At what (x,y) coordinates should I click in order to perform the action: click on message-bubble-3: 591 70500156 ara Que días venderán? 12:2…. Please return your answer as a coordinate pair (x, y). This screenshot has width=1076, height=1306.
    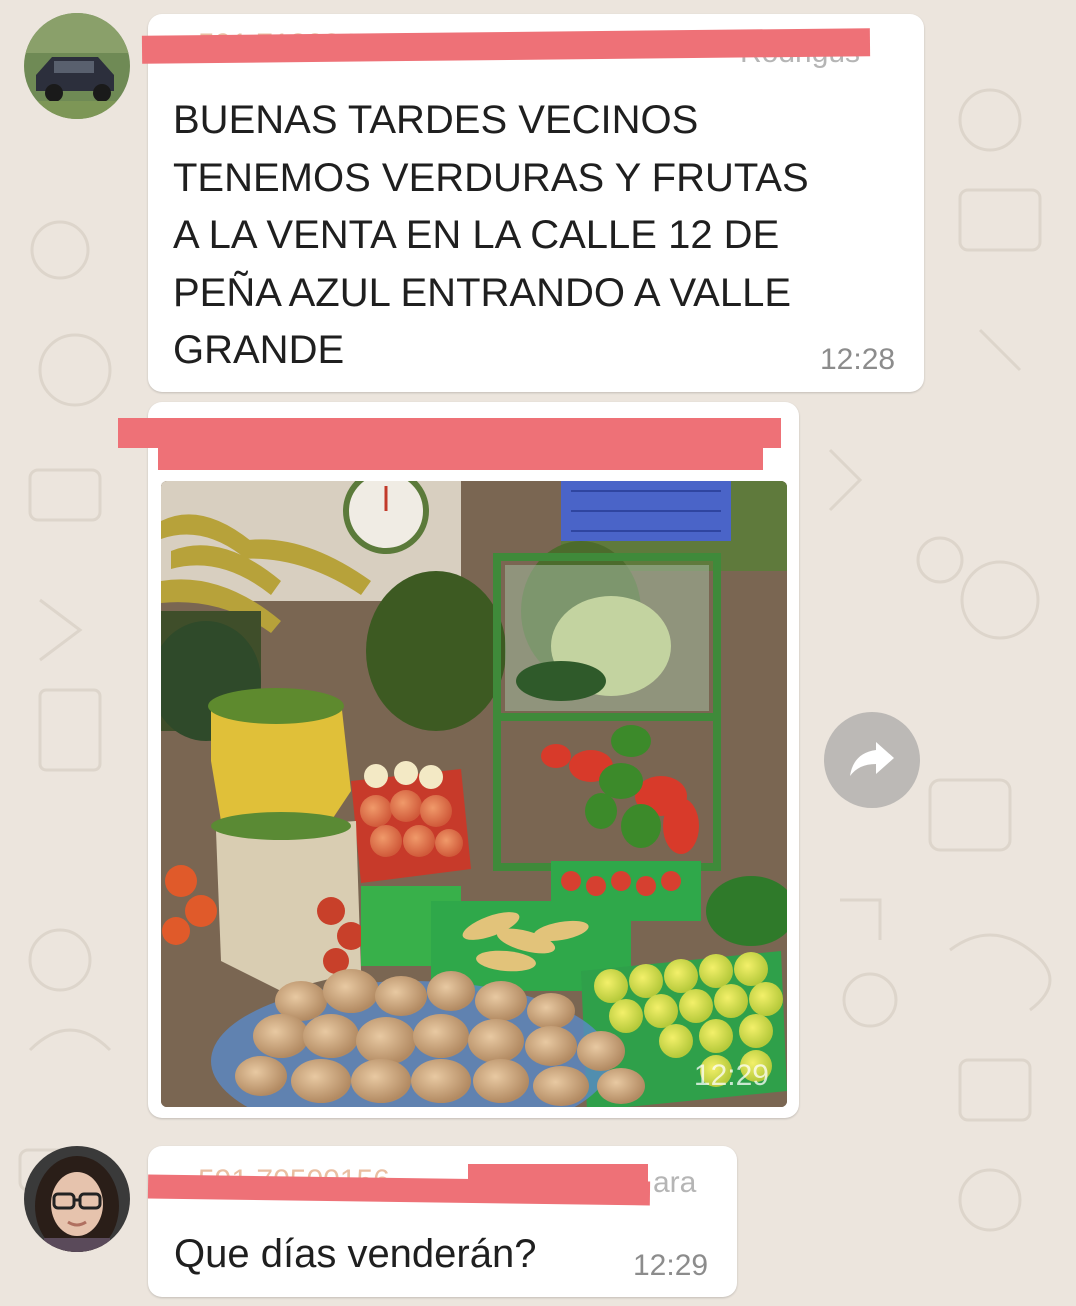
    Looking at the image, I should click on (442, 1221).